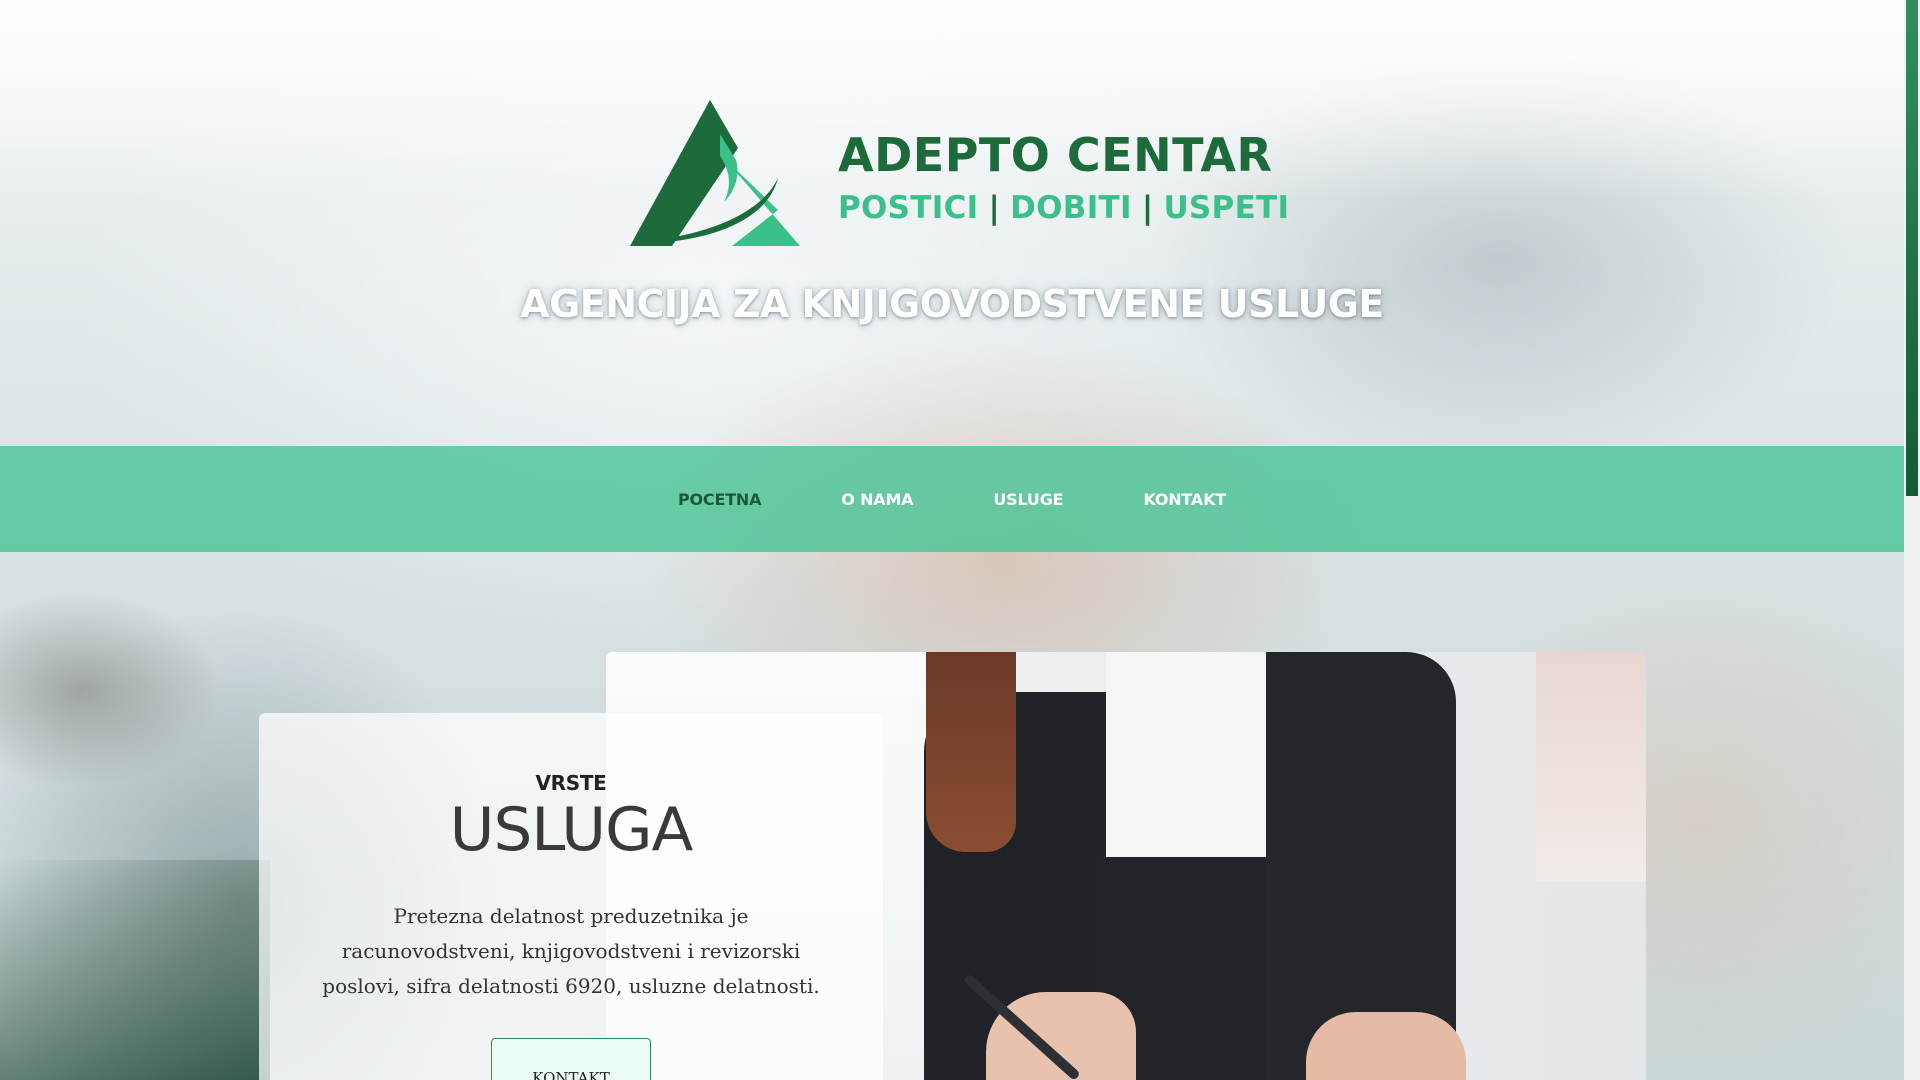 This screenshot has height=1080, width=1920. I want to click on tagline-part: POSTICI, so click(908, 208).